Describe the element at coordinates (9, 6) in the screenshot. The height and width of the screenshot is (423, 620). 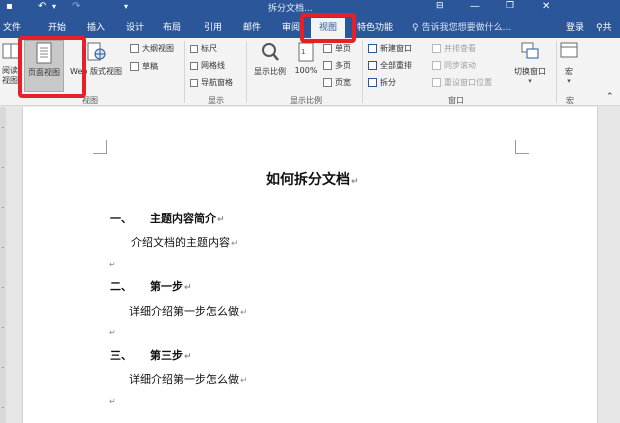
I see `save-icon: ▪` at that location.